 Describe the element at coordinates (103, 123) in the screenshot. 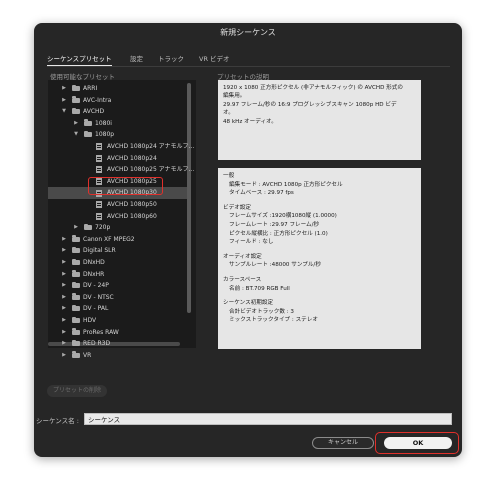

I see `tree-item-label: 1080i` at that location.